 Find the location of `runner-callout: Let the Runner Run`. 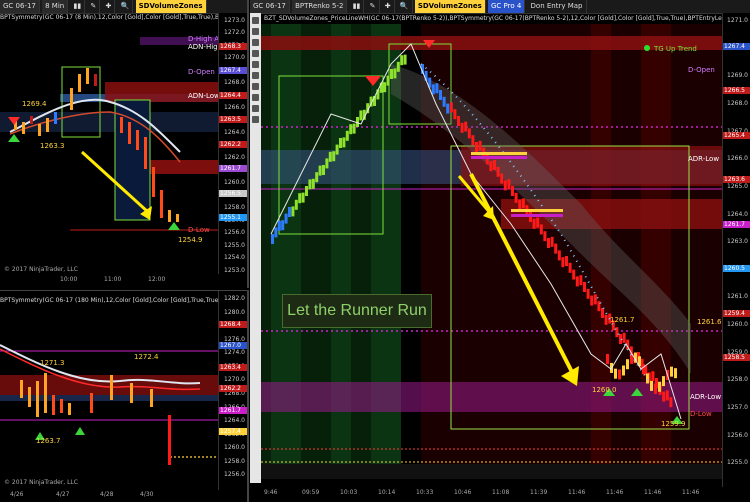

runner-callout: Let the Runner Run is located at coordinates (357, 311).